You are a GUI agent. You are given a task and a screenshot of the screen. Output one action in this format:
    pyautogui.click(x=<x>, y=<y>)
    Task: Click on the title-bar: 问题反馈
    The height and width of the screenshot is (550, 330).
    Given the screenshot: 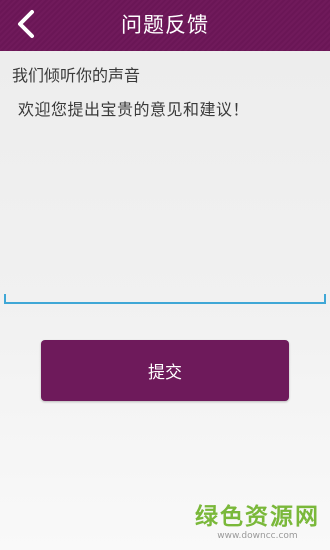 What is the action you would take?
    pyautogui.click(x=165, y=25)
    